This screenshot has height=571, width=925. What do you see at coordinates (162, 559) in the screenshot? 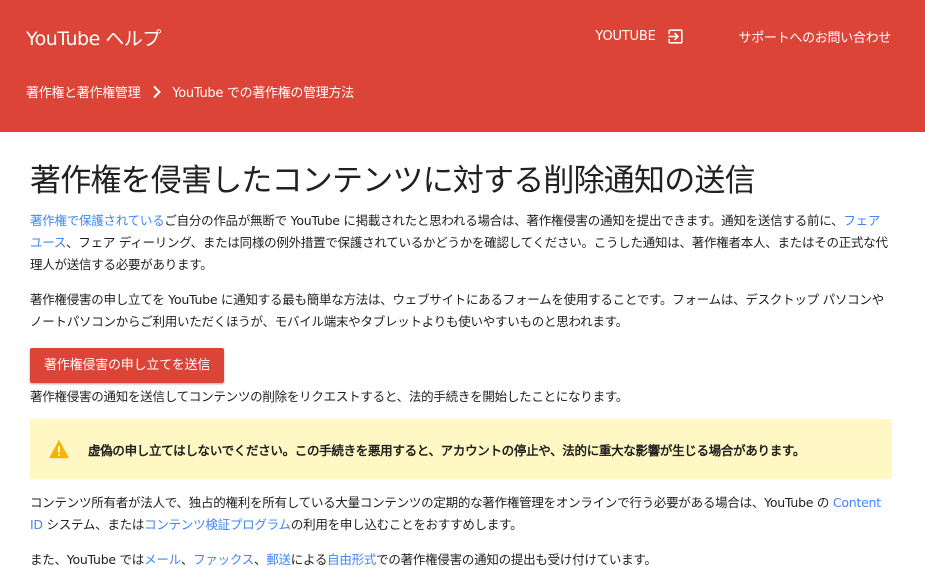
I see `email-link: メール` at bounding box center [162, 559].